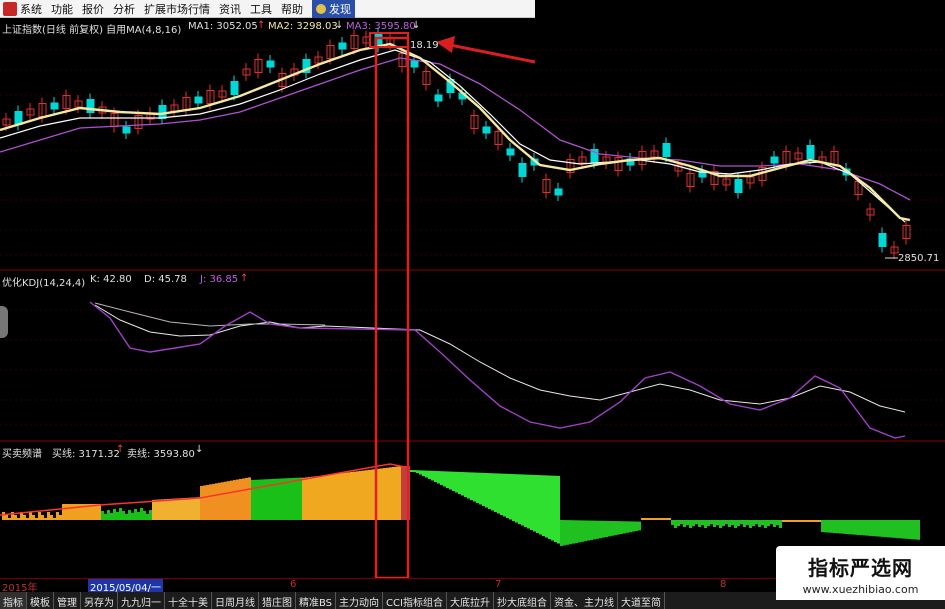  I want to click on tab-bottom-rally: 大底拉升, so click(470, 600).